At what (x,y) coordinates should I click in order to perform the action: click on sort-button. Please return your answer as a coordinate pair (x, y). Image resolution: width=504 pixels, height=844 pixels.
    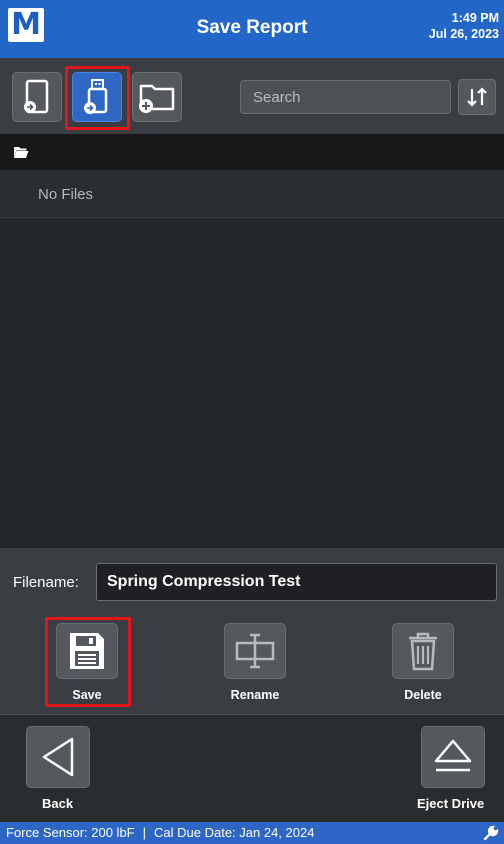
    Looking at the image, I should click on (477, 97).